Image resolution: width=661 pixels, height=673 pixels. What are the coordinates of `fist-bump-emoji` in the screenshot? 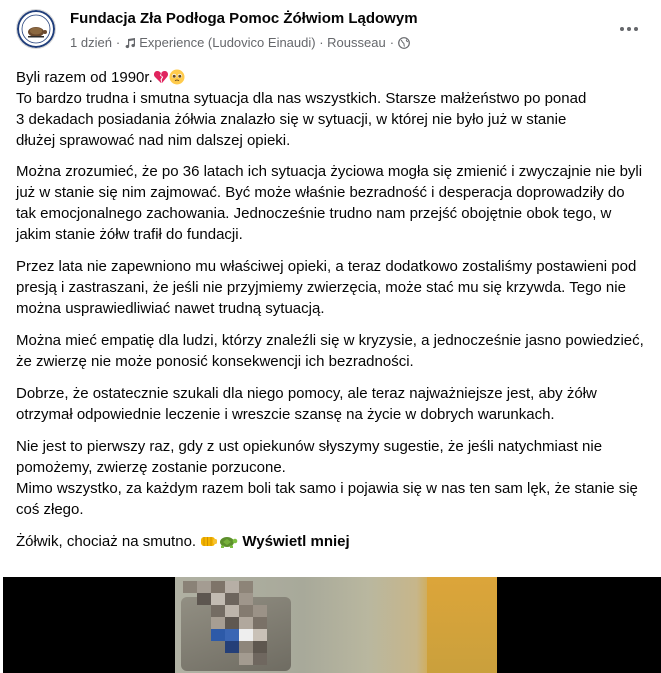 It's located at (209, 541).